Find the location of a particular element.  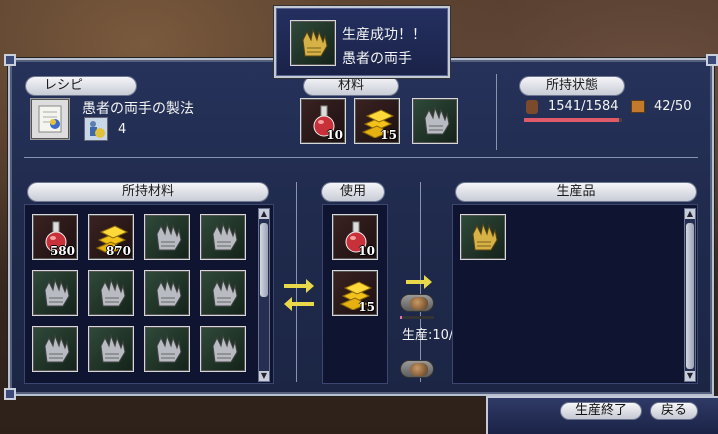

recipe-book-icon is located at coordinates (50, 119).